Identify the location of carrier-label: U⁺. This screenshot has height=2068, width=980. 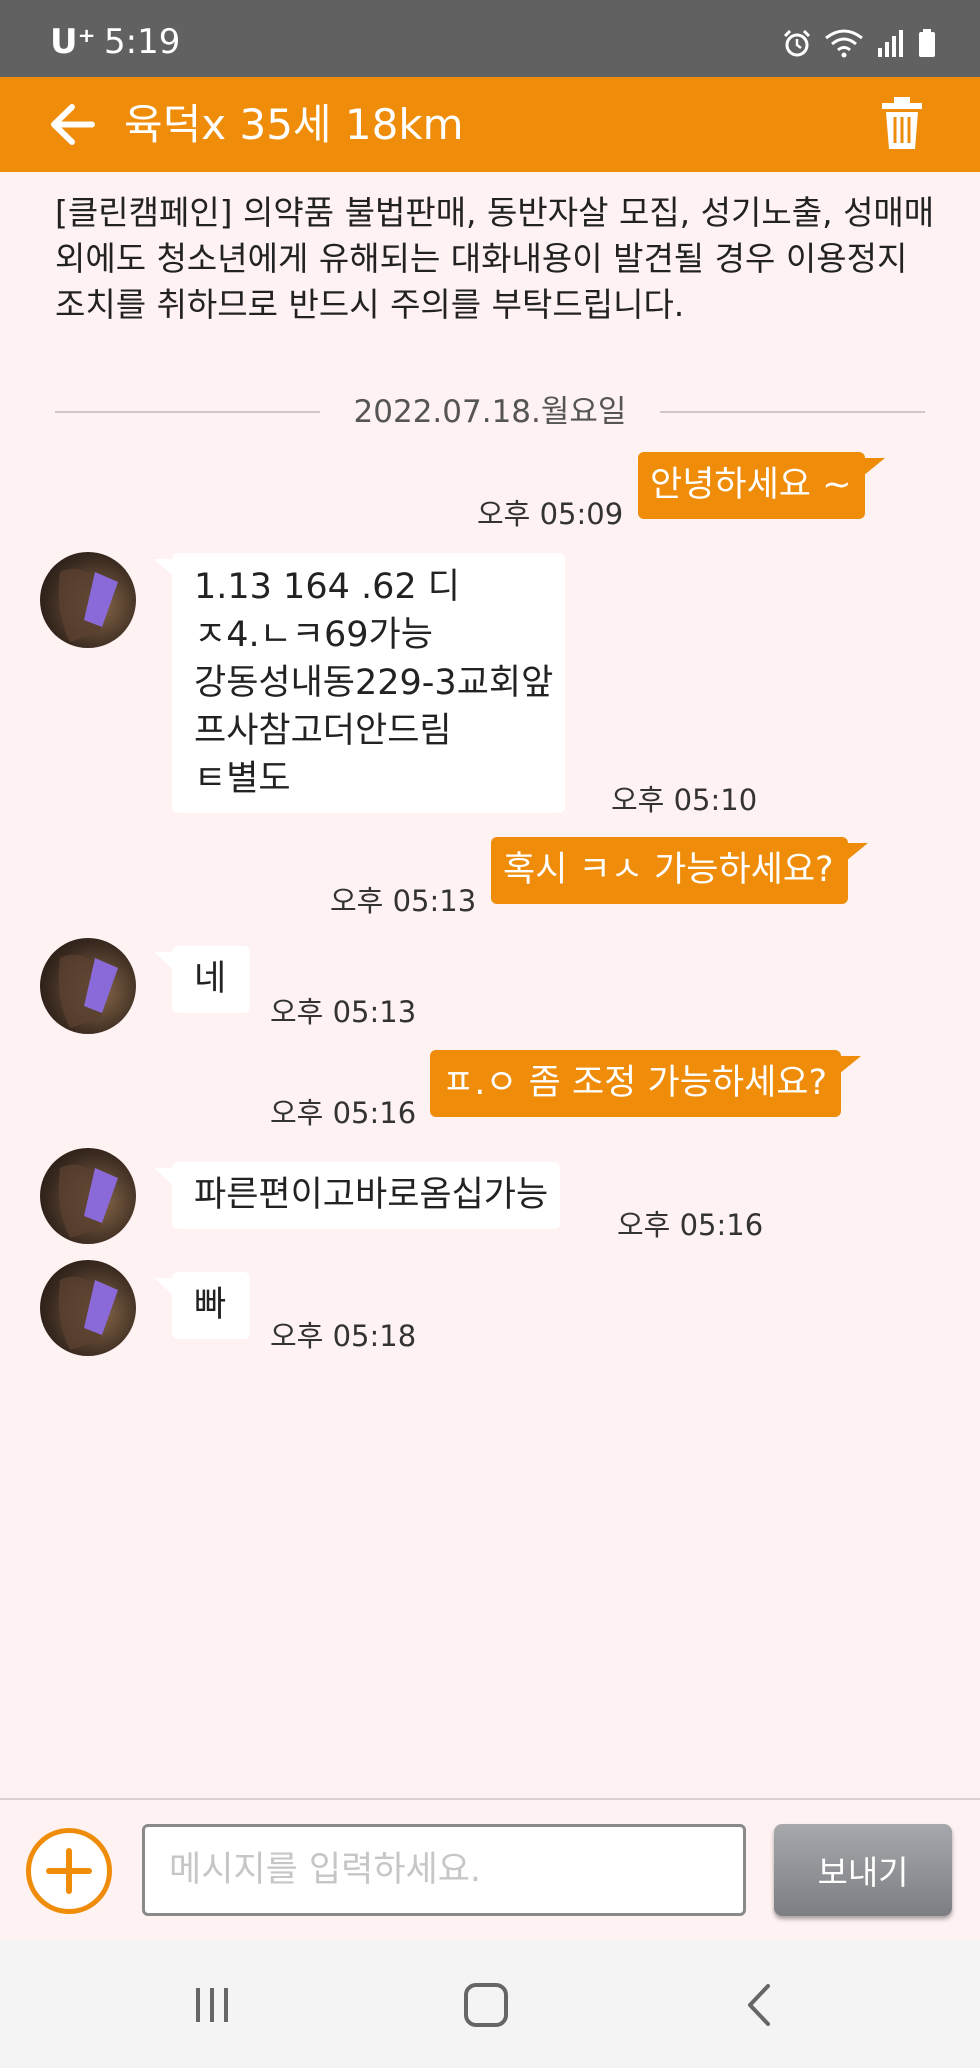
(73, 42).